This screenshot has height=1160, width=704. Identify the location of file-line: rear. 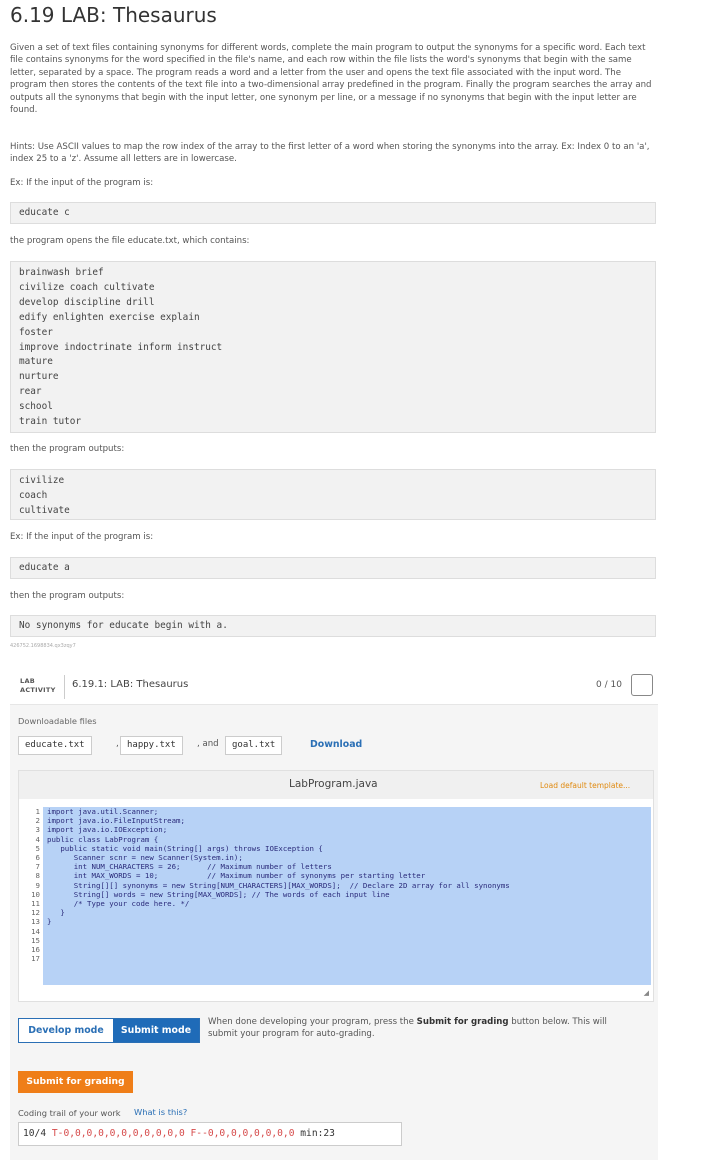
(30, 392).